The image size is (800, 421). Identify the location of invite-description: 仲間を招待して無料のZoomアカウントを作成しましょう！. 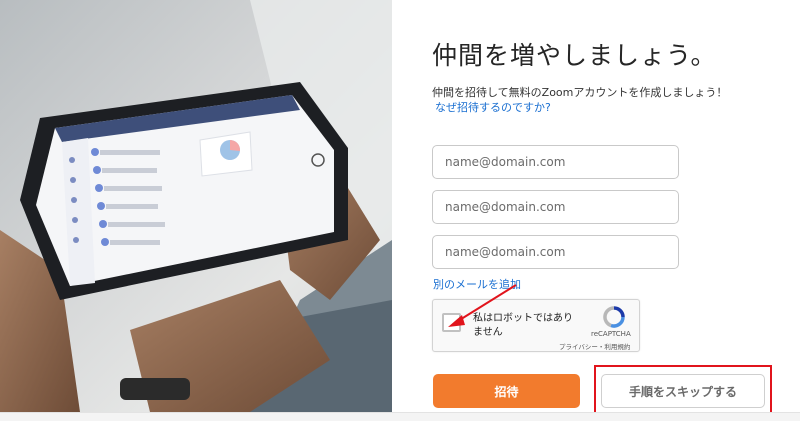
(580, 92).